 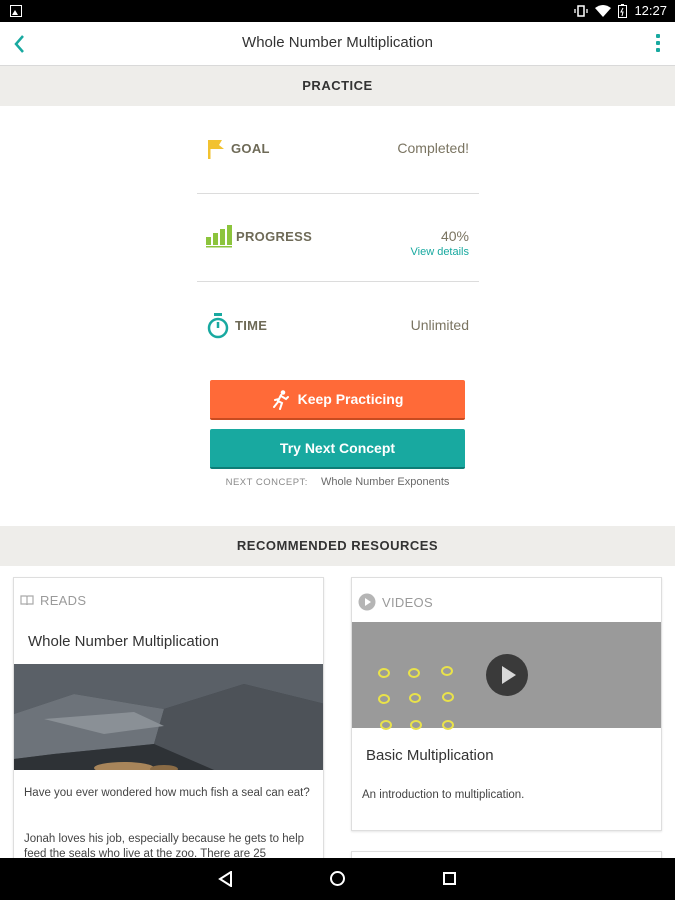 What do you see at coordinates (27, 600) in the screenshot?
I see `book-icon` at bounding box center [27, 600].